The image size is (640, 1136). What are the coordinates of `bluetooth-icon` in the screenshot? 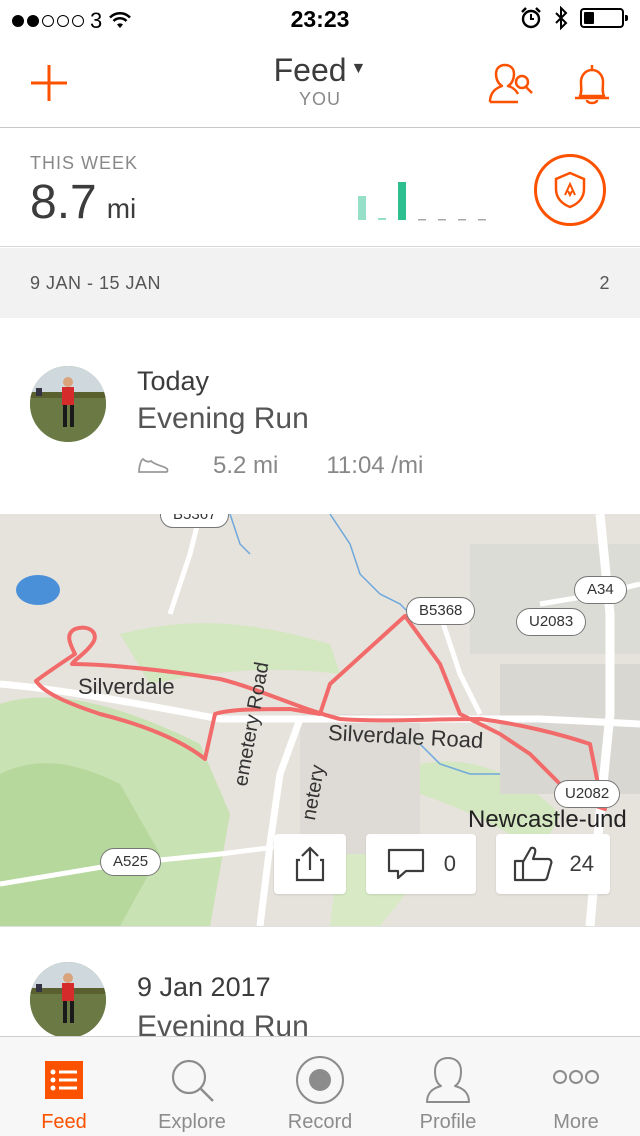 It's located at (561, 18).